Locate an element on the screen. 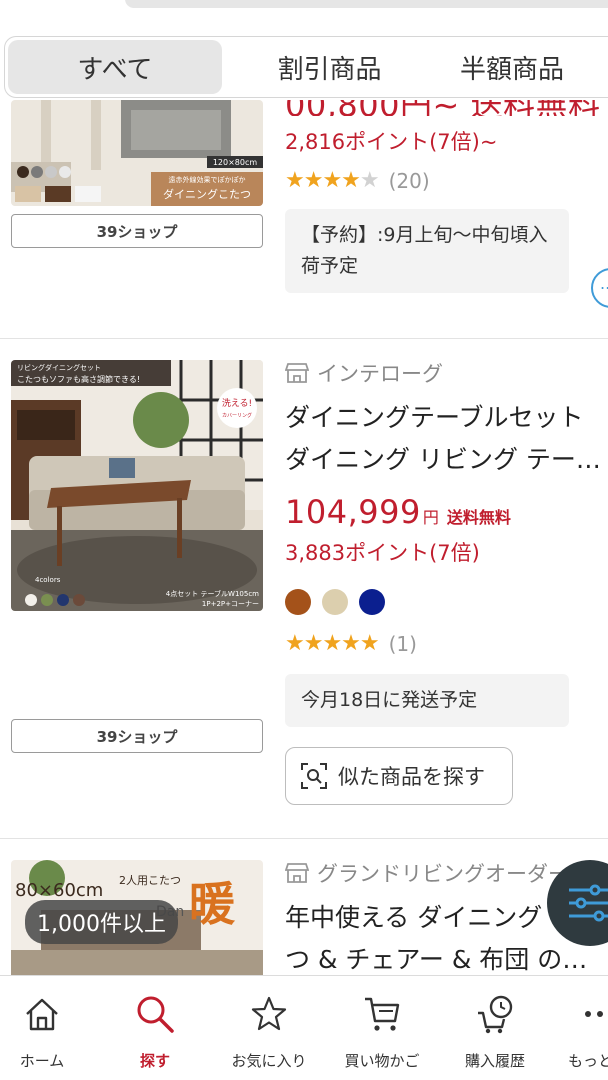 This screenshot has width=608, height=1080. points-text: 3,883ポイント(7倍) is located at coordinates (382, 553).